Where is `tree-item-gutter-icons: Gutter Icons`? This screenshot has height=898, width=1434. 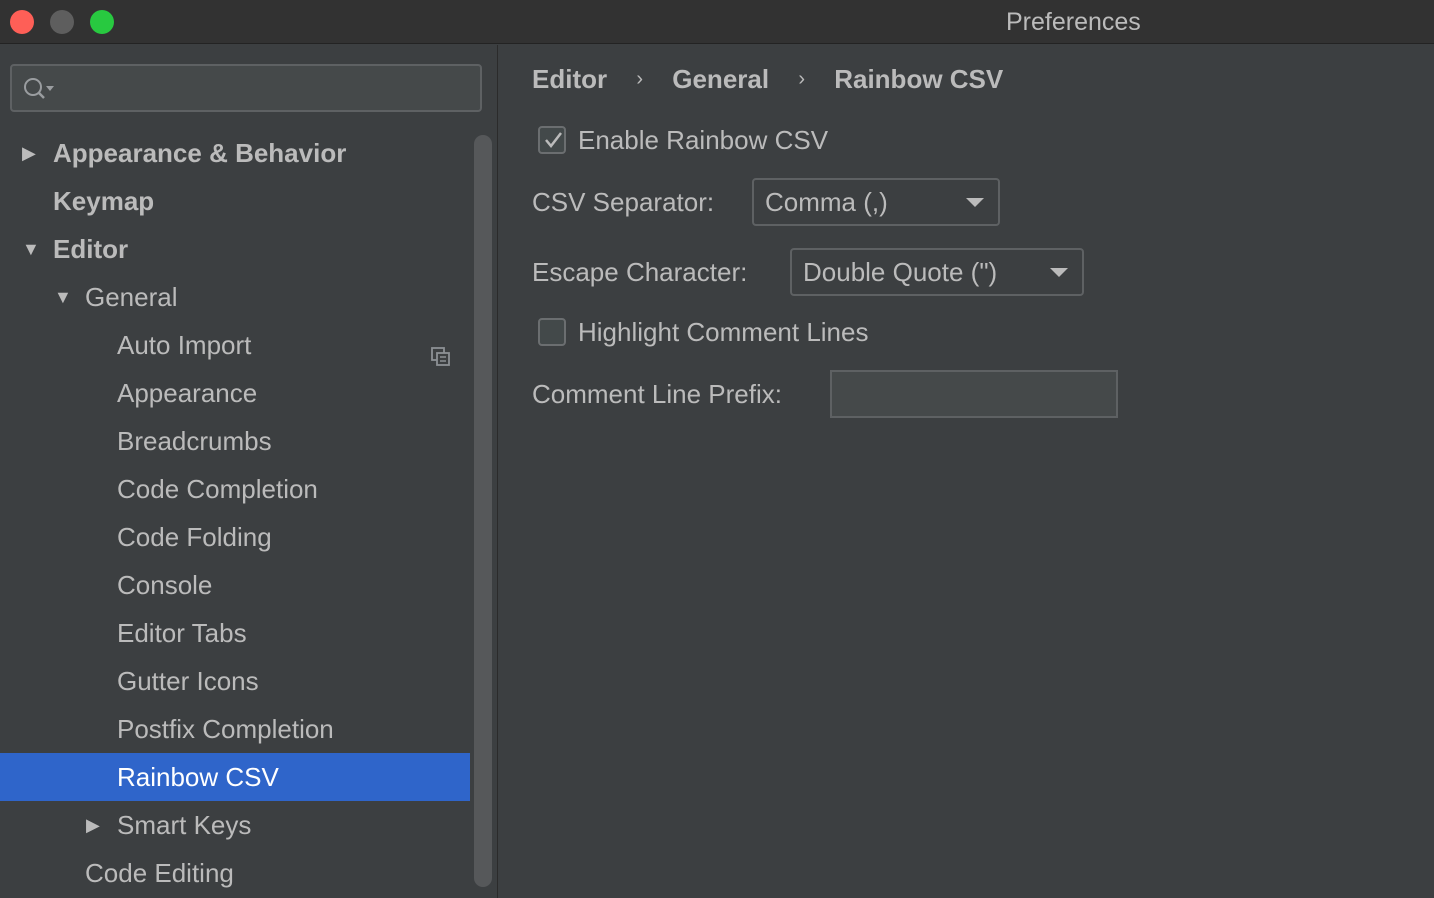
tree-item-gutter-icons: Gutter Icons is located at coordinates (235, 681).